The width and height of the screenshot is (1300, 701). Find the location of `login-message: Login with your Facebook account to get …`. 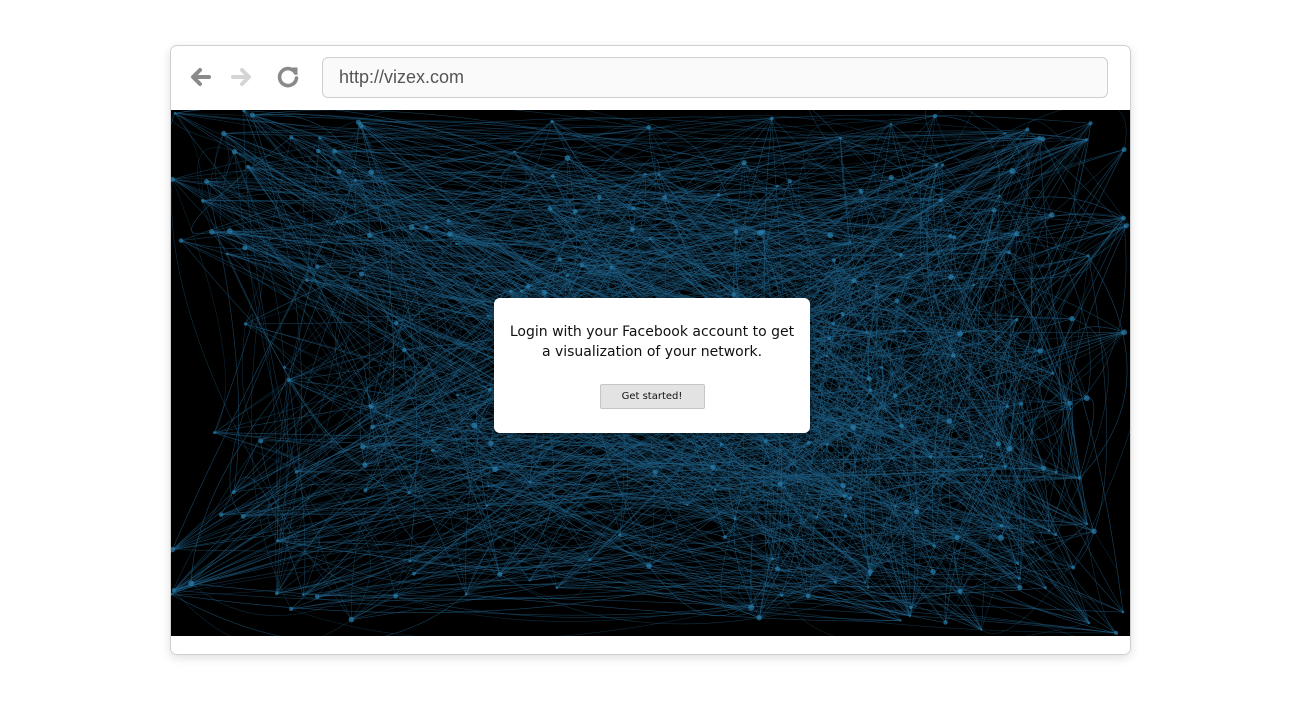

login-message: Login with your Facebook account to get … is located at coordinates (652, 342).